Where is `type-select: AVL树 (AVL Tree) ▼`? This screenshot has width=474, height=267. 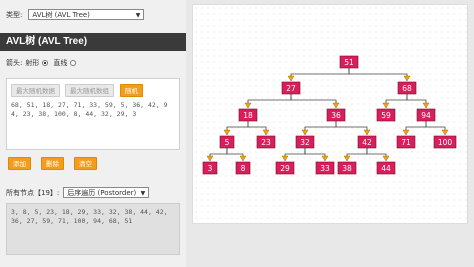
type-select: AVL树 (AVL Tree) ▼ is located at coordinates (86, 14).